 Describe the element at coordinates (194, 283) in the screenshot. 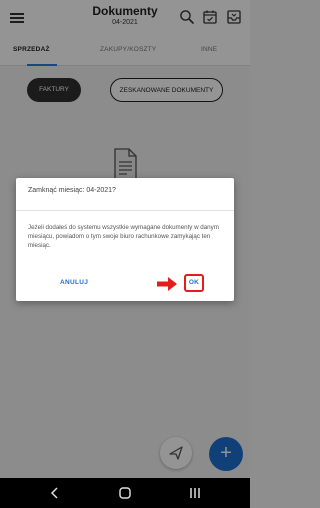

I see `ok-button: OK` at that location.